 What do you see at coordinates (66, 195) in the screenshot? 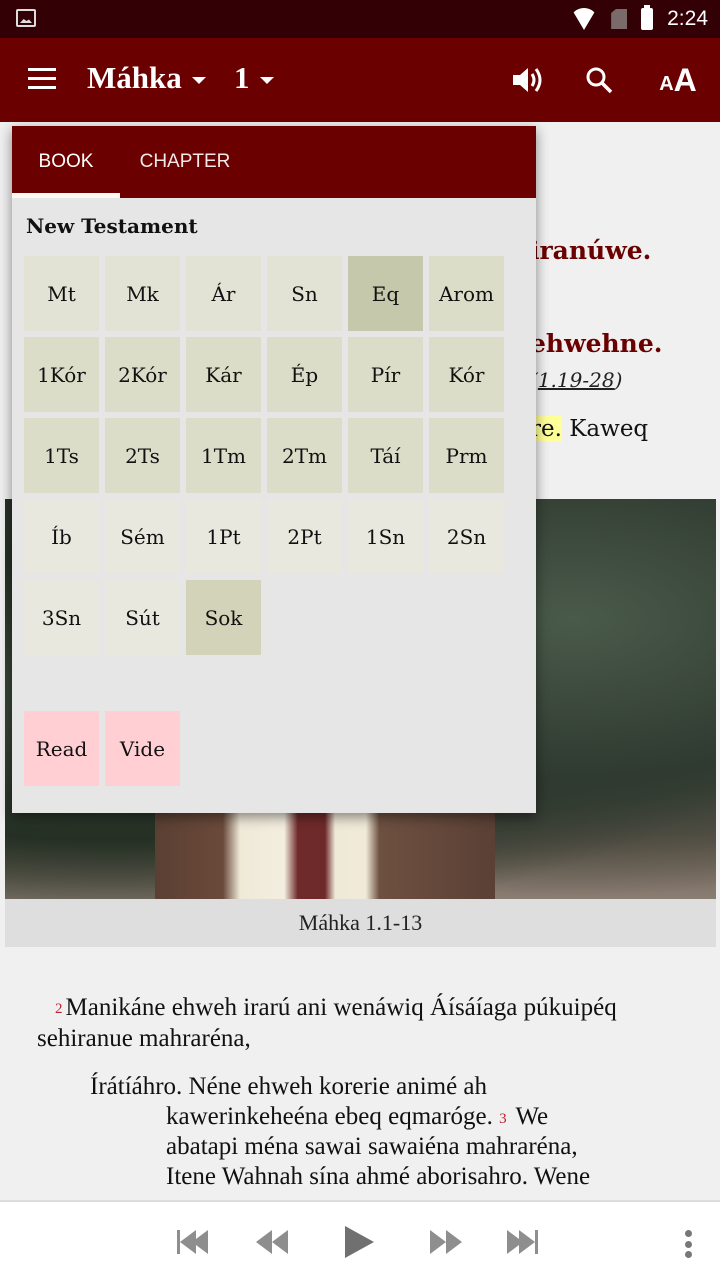
I see `active-tab-indicator` at bounding box center [66, 195].